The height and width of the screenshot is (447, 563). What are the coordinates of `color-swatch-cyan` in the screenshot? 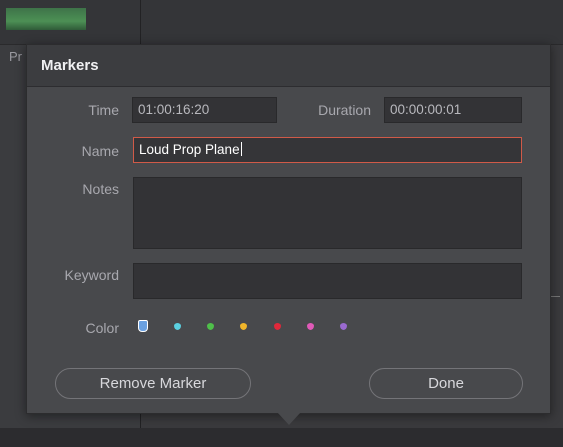 It's located at (177, 326).